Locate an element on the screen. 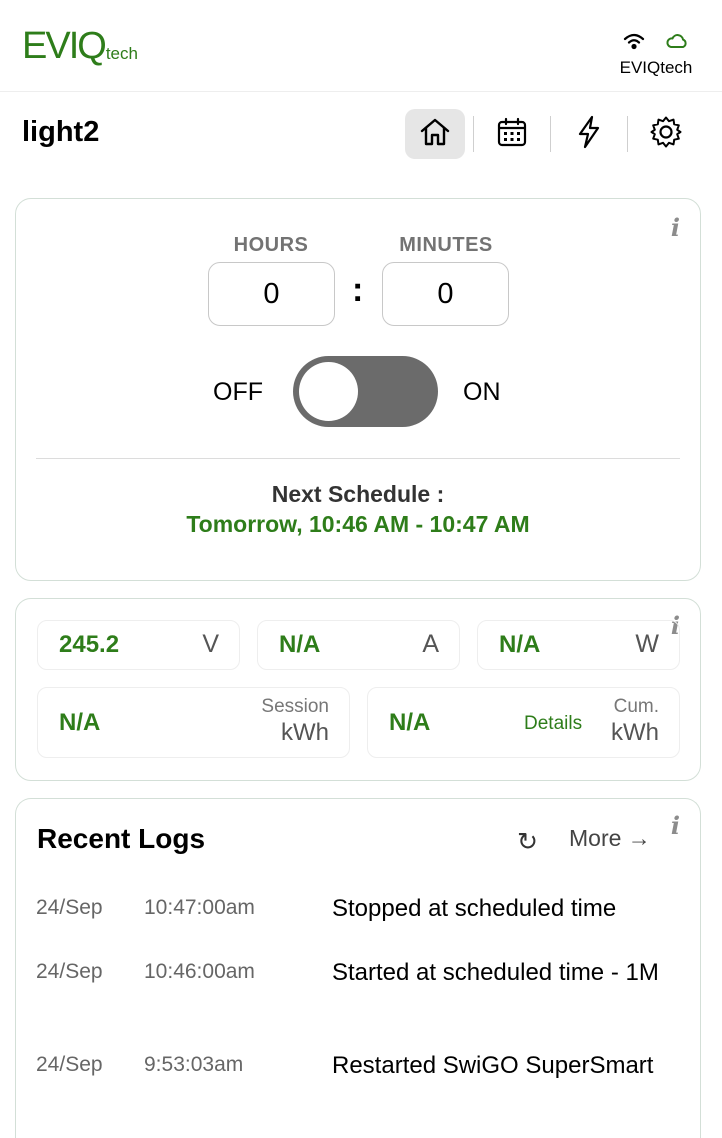  brand-logo: EVIQ tech is located at coordinates (80, 46).